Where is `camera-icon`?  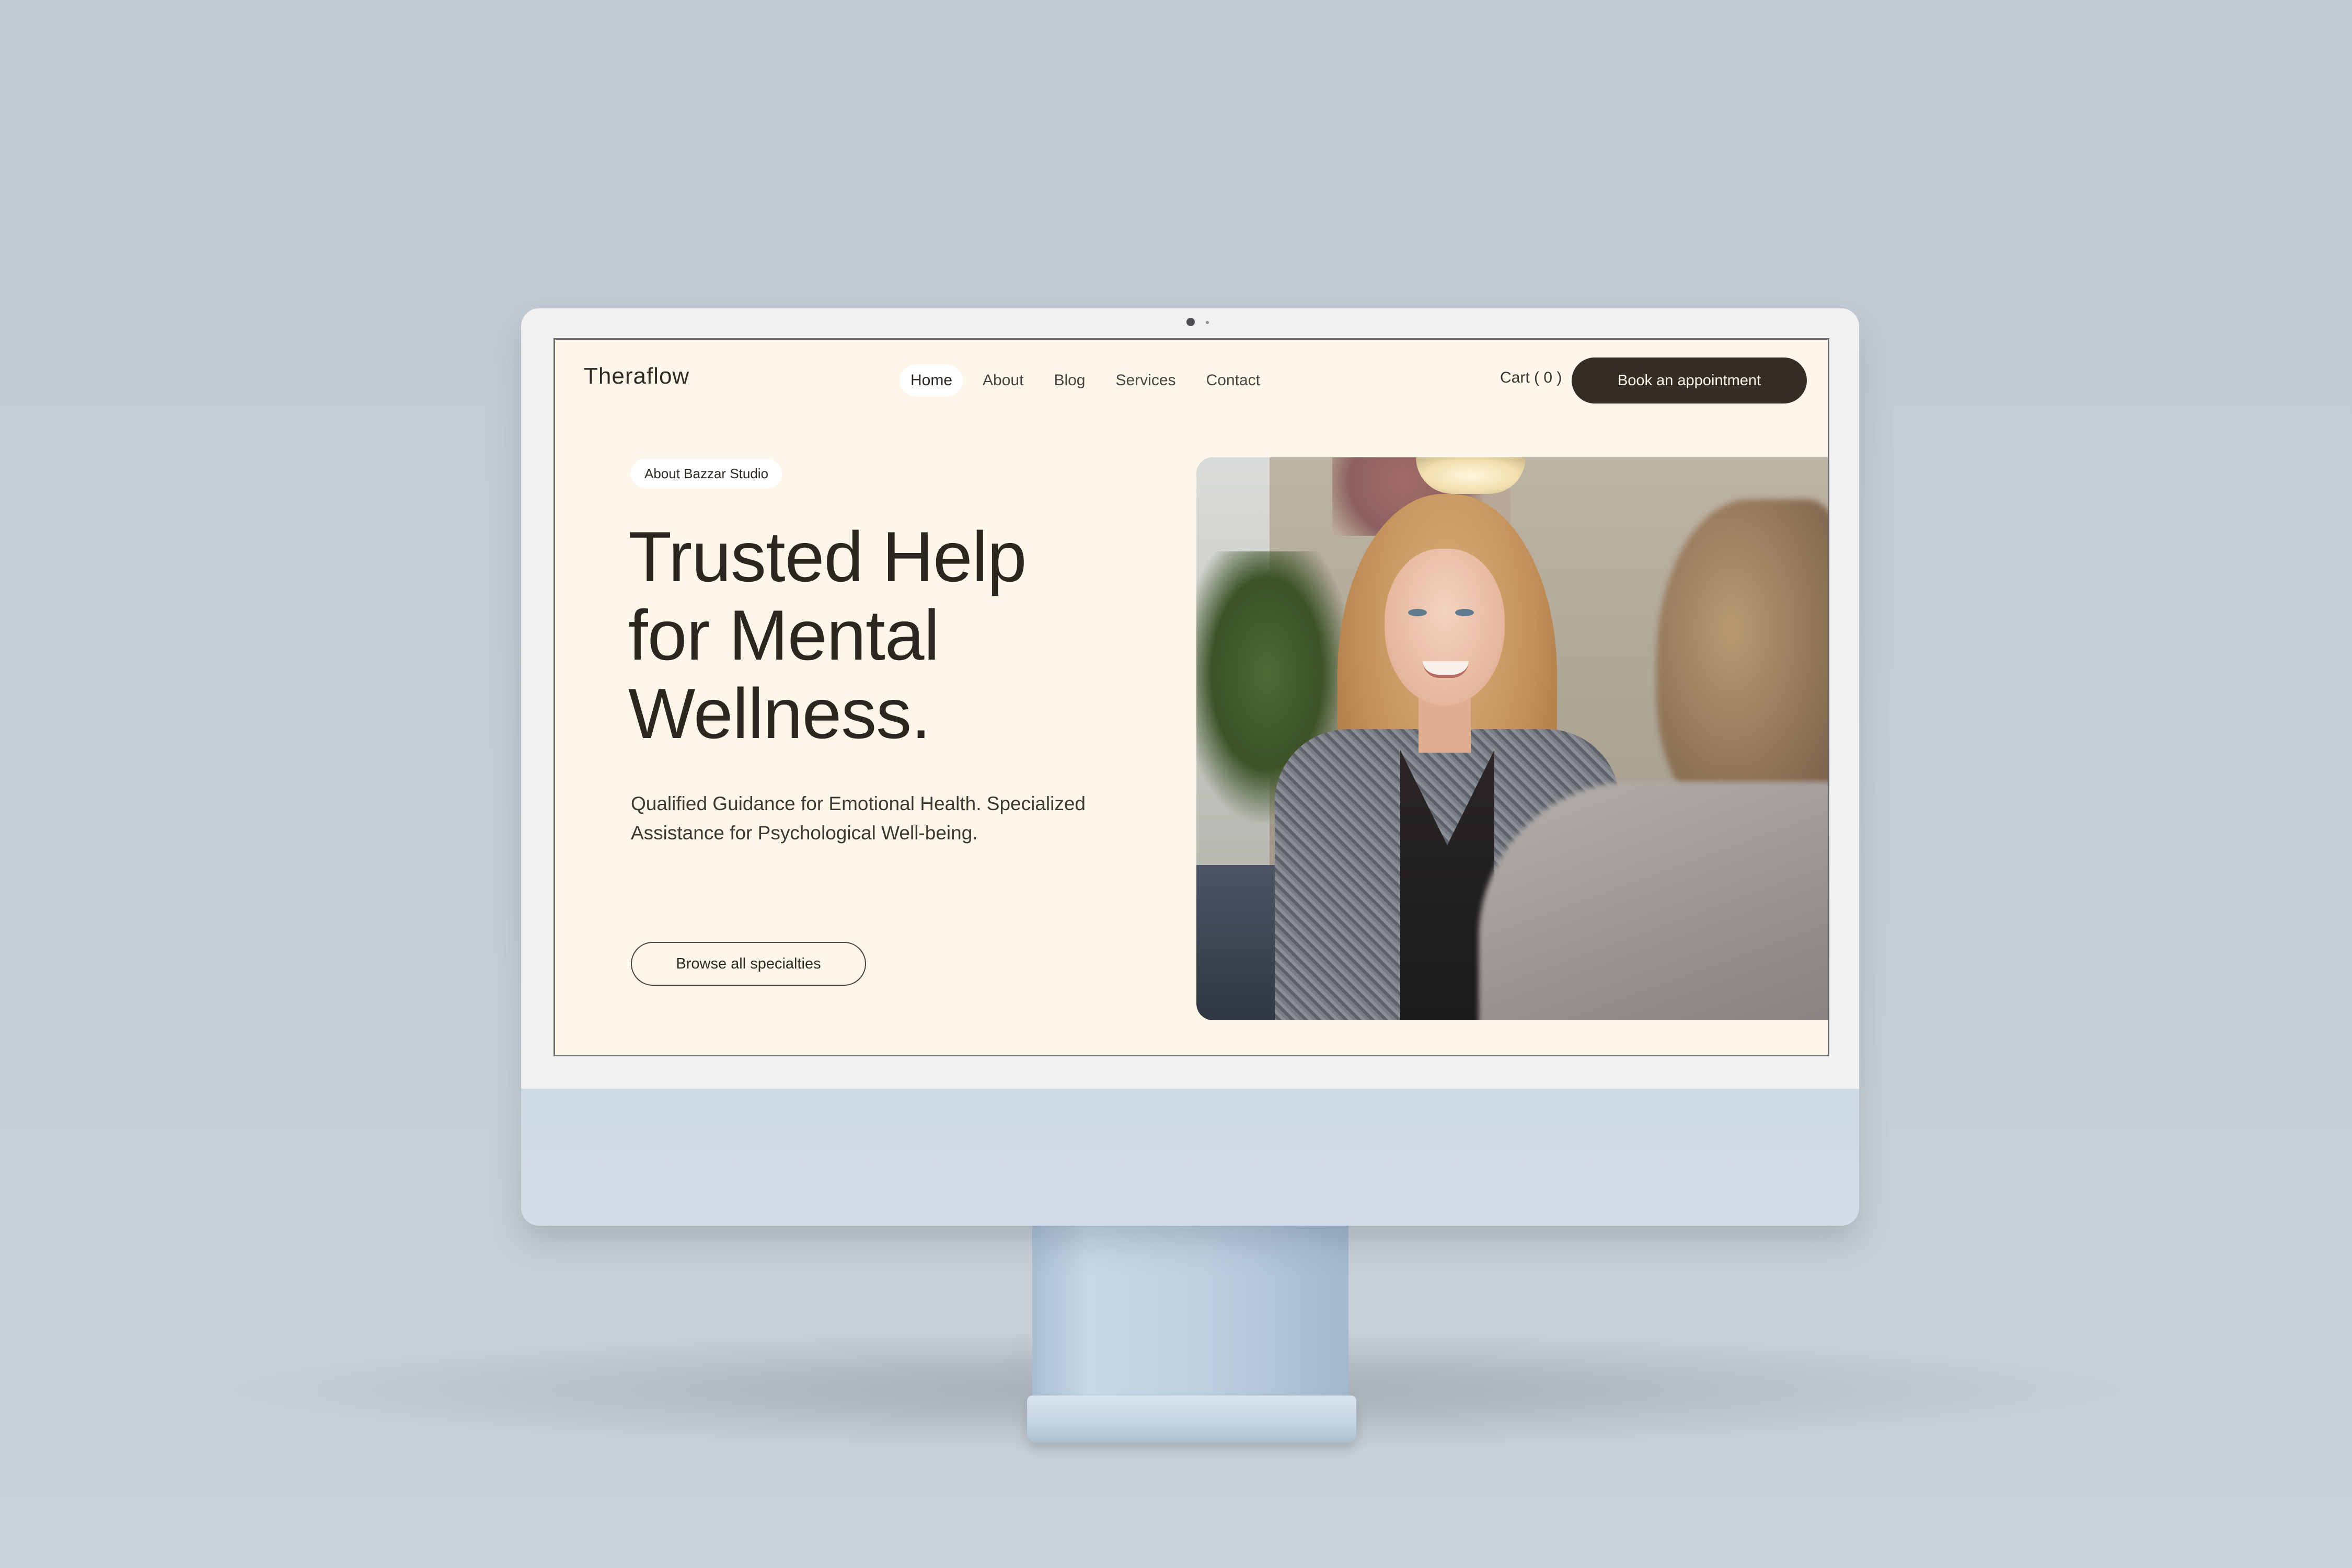 camera-icon is located at coordinates (1190, 322).